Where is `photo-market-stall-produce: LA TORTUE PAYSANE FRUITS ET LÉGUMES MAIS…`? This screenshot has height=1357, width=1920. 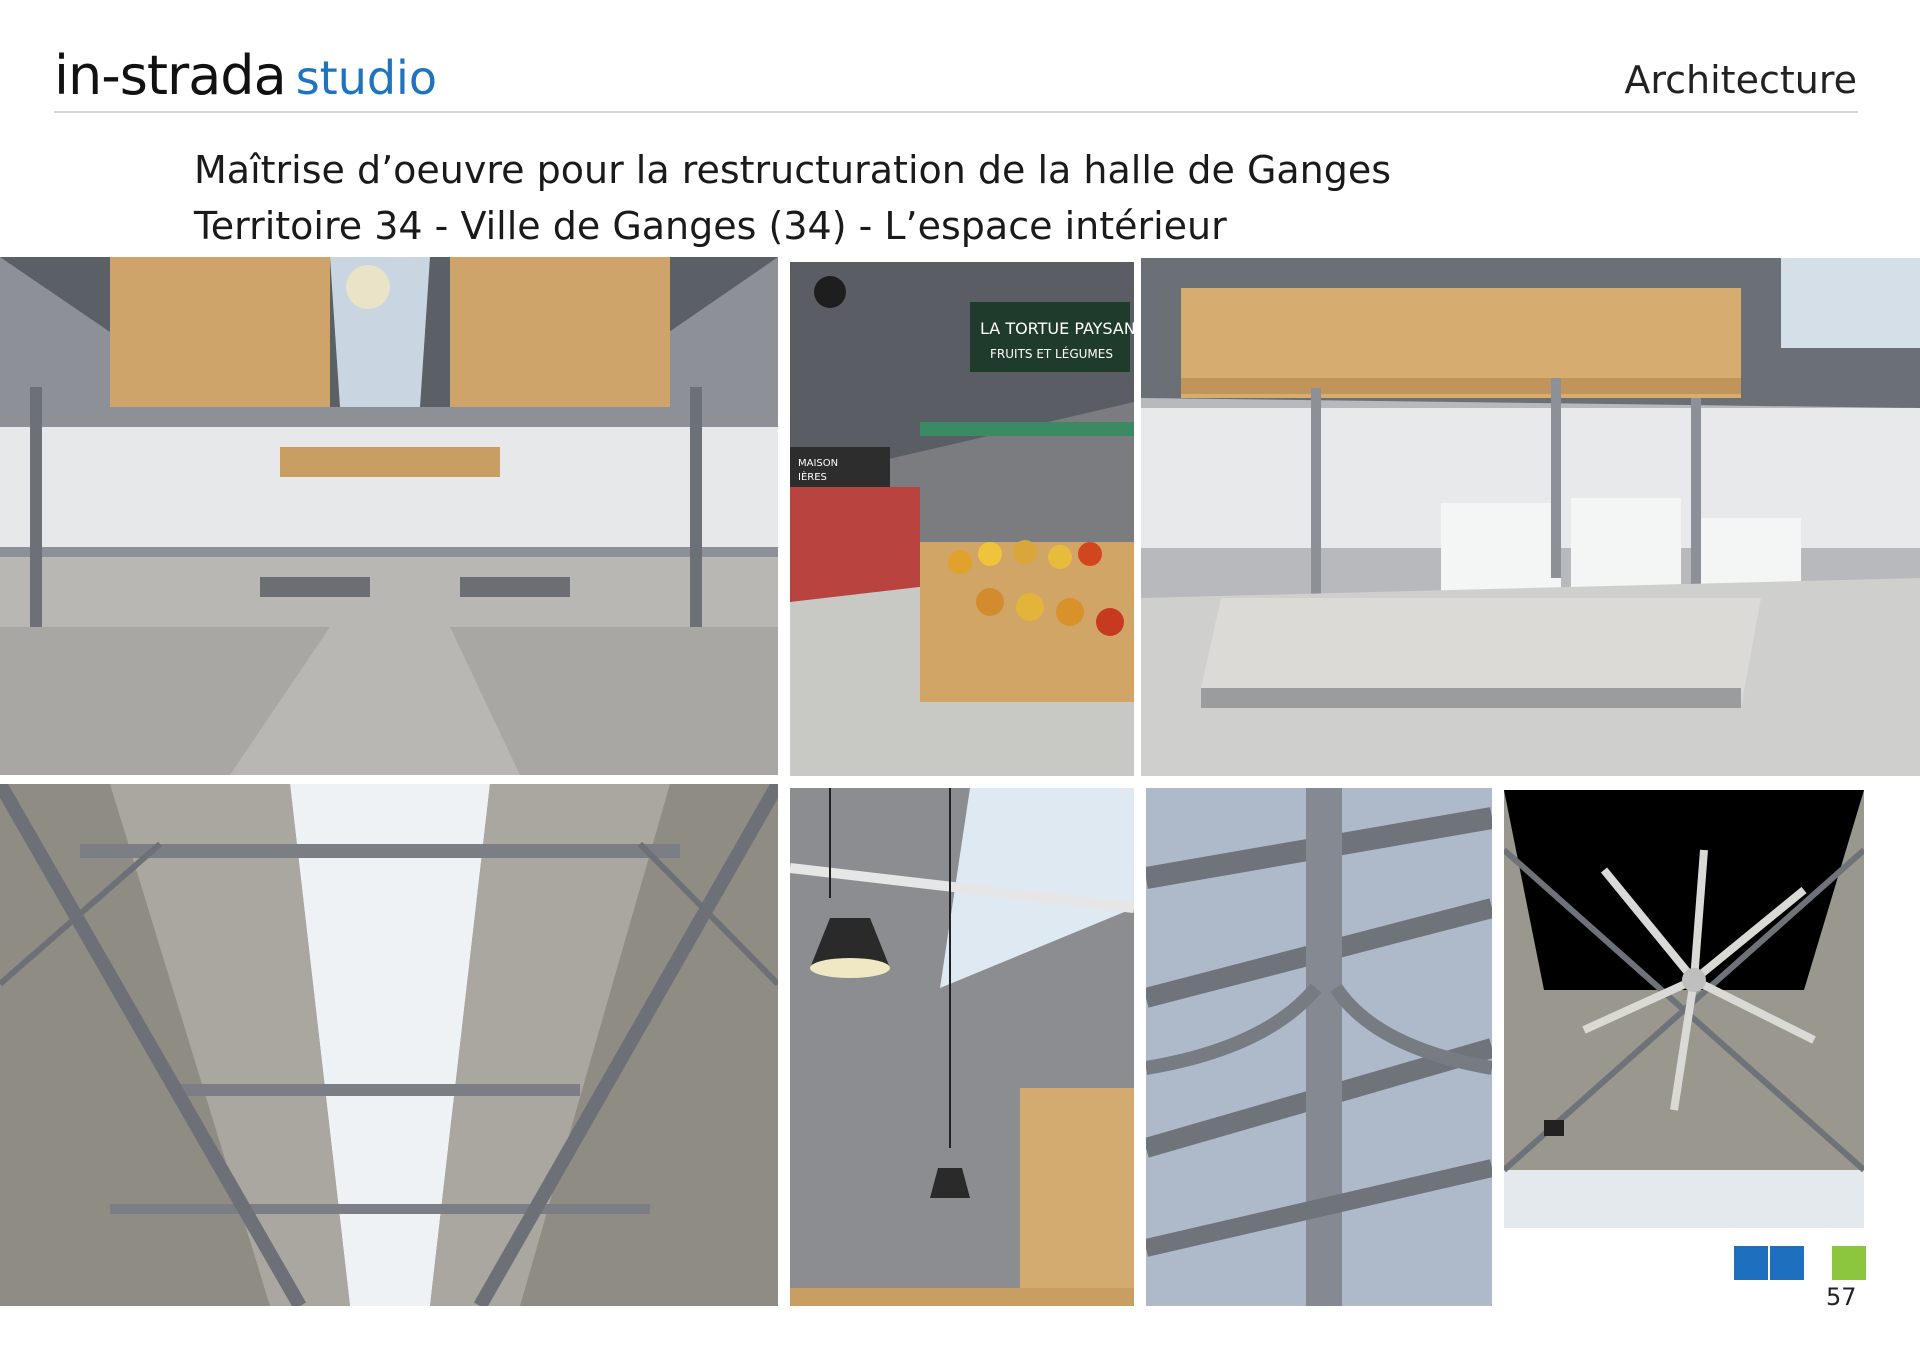
photo-market-stall-produce: LA TORTUE PAYSANE FRUITS ET LÉGUMES MAIS… is located at coordinates (962, 519).